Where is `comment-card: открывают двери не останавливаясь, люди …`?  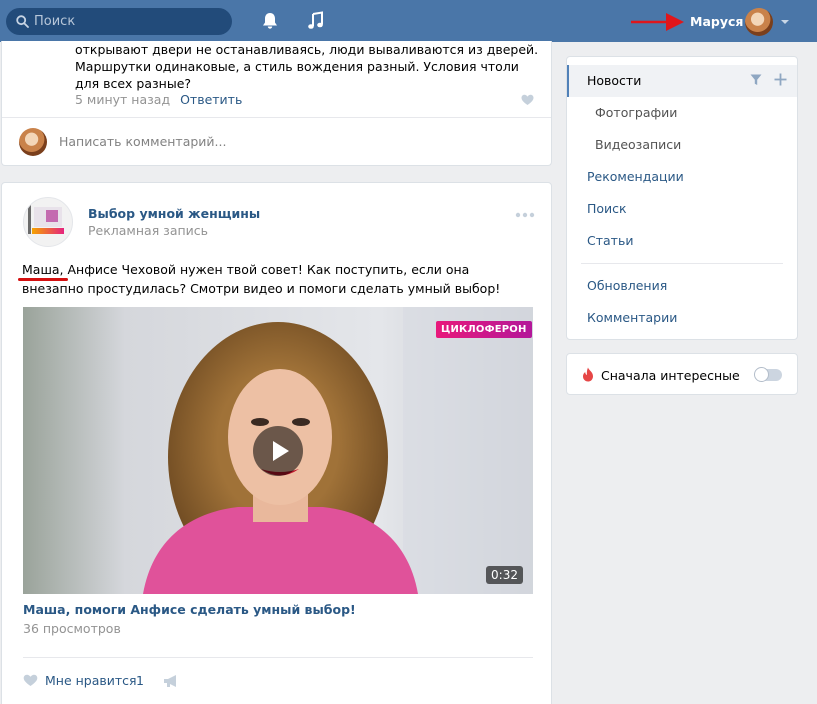 comment-card: открывают двери не останавливаясь, люди … is located at coordinates (276, 103).